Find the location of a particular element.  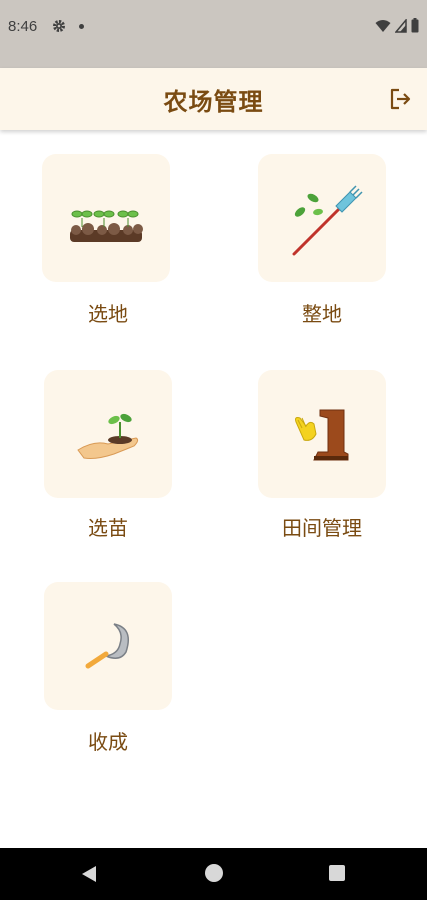

status-time: 8:46 is located at coordinates (23, 26).